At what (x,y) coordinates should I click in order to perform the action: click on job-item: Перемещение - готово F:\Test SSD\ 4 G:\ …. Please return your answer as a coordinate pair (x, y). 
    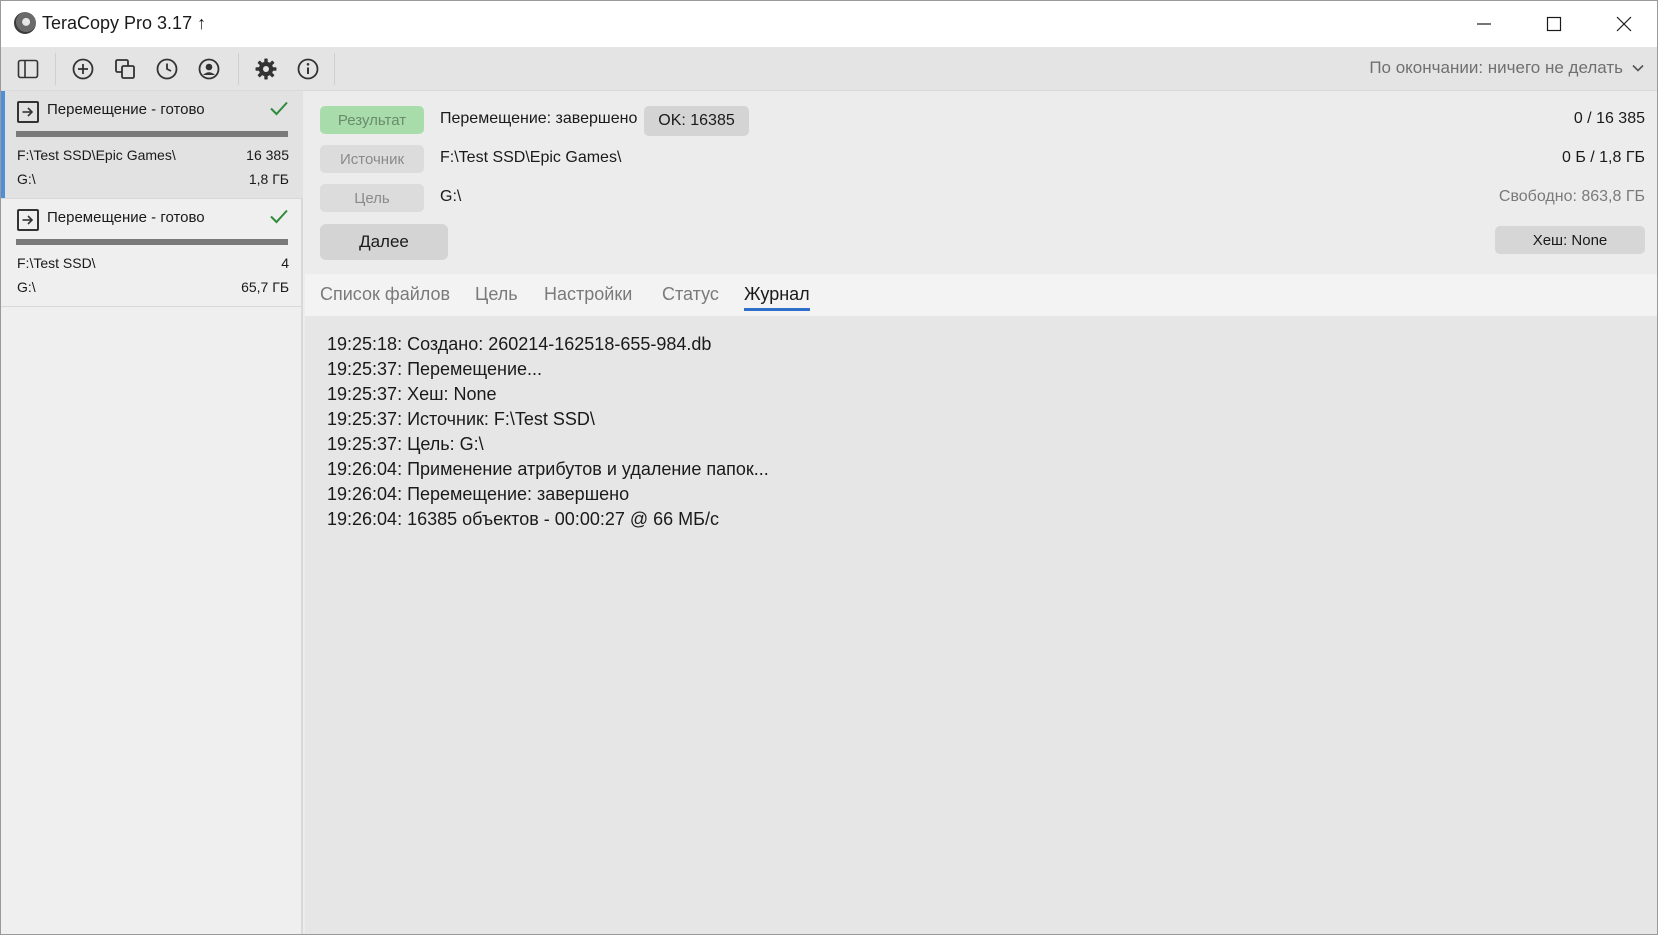
    Looking at the image, I should click on (152, 253).